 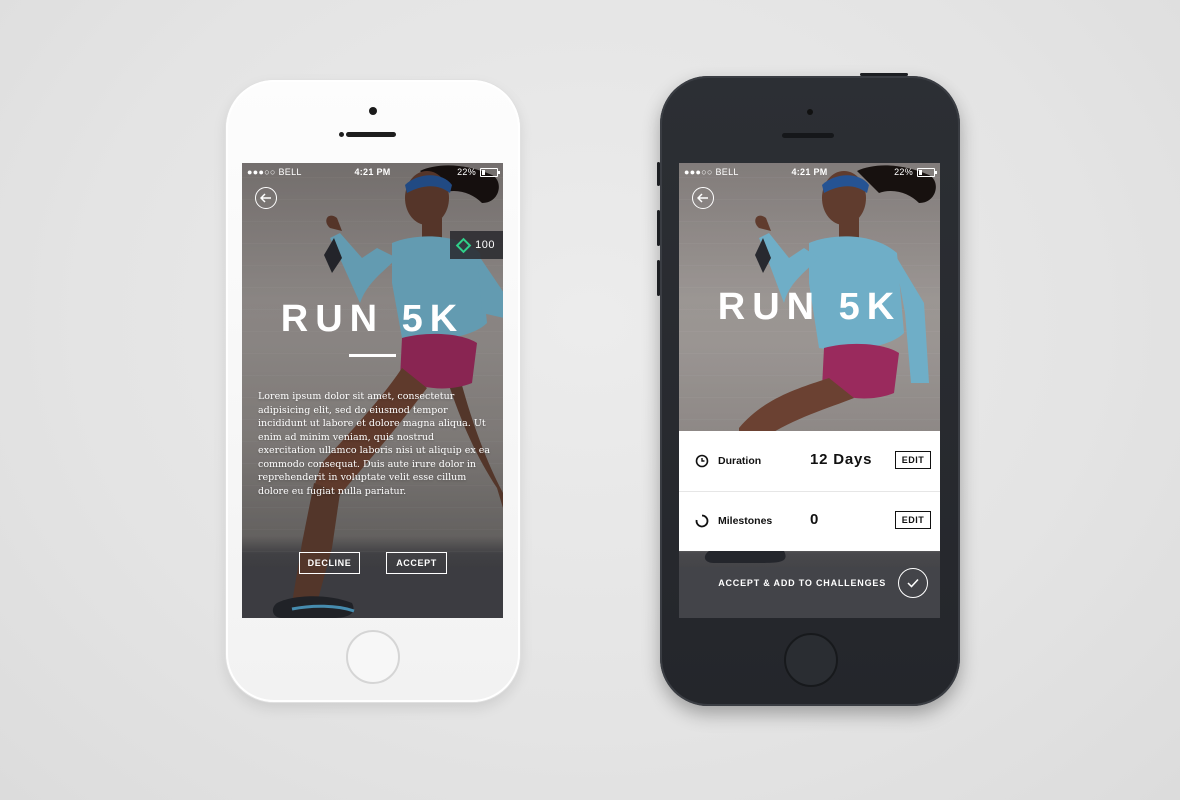 I want to click on points-badge: 100, so click(x=476, y=245).